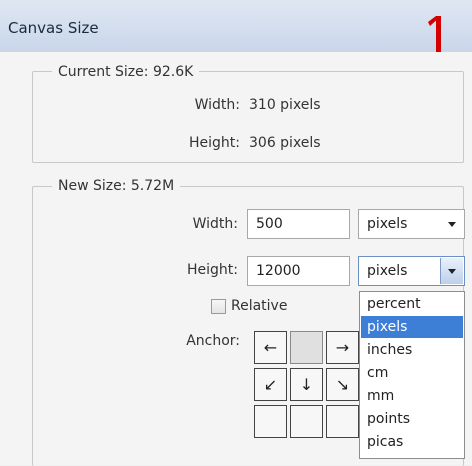 Image resolution: width=472 pixels, height=466 pixels. What do you see at coordinates (285, 143) in the screenshot?
I see `current-height-value: 306 pixels` at bounding box center [285, 143].